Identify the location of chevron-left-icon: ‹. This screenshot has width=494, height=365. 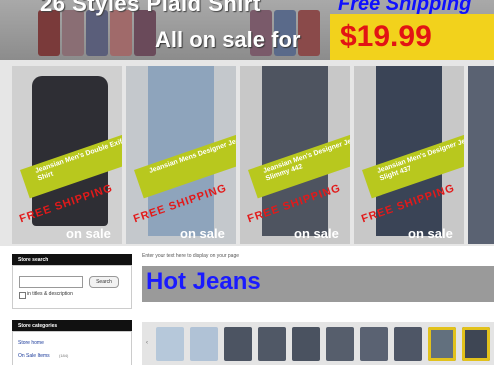
(147, 343).